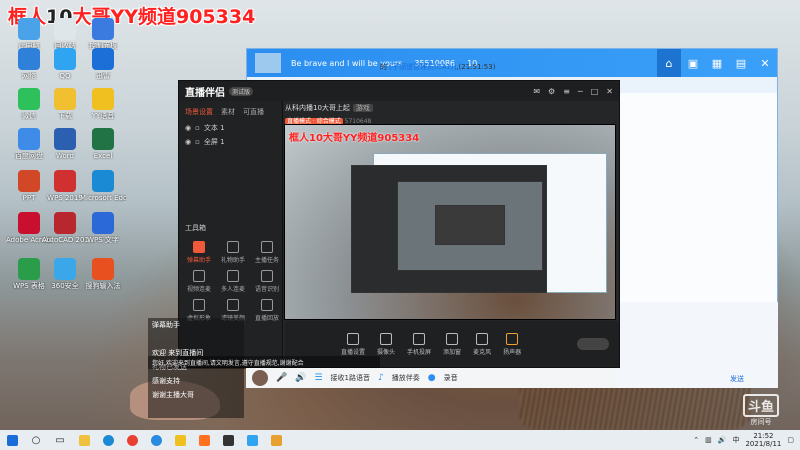 The image size is (800, 450). Describe the element at coordinates (350, 378) in the screenshot. I see `receive-voice-button: 接收1路语音` at that location.